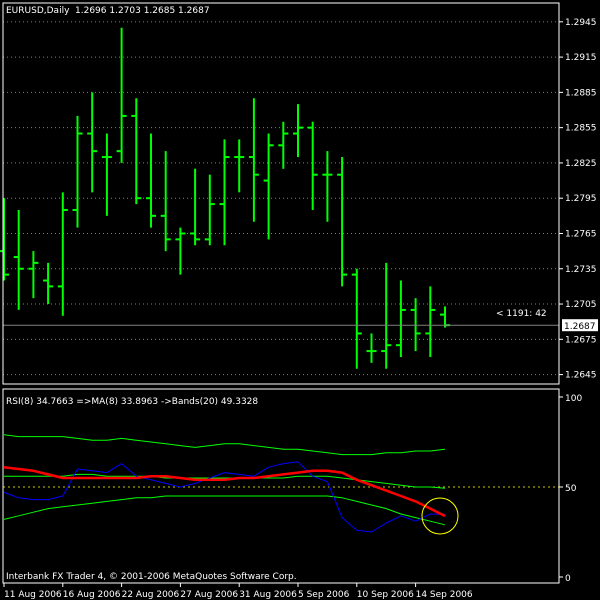 Image resolution: width=600 pixels, height=600 pixels. I want to click on price-tick-label: 1.2915, so click(581, 58).